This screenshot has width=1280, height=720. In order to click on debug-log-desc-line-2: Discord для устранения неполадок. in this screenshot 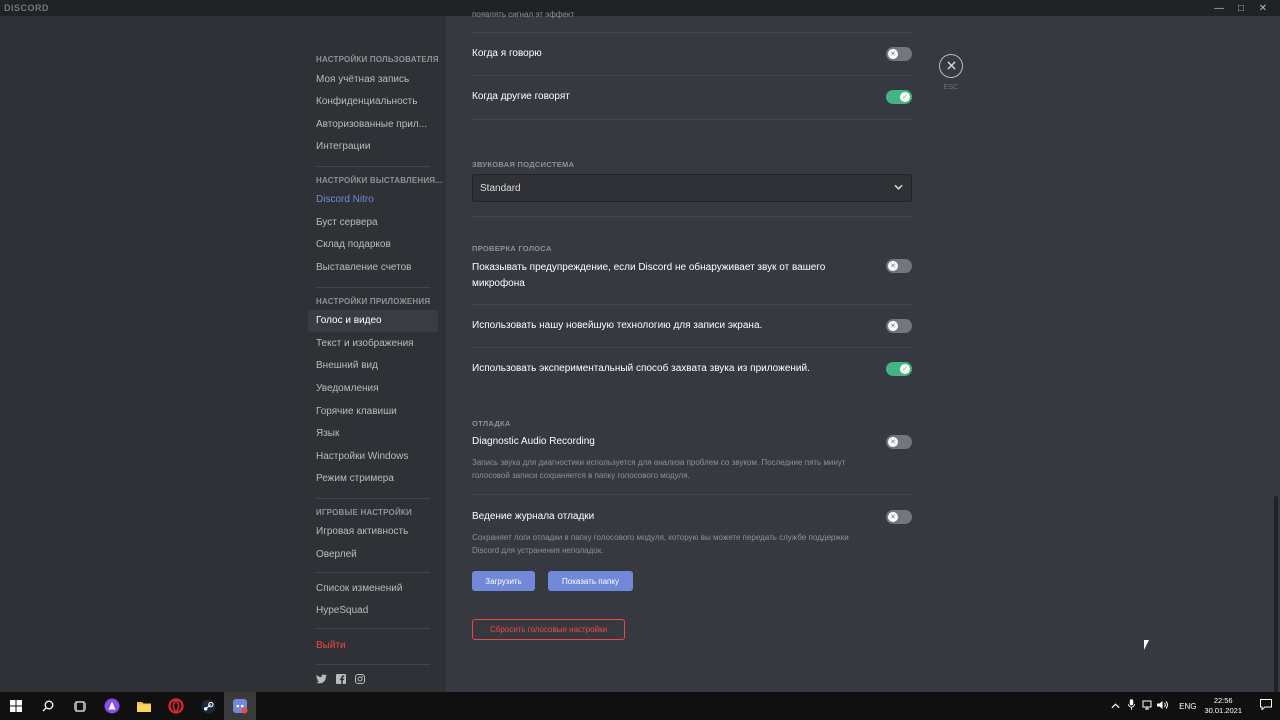, I will do `click(538, 550)`.